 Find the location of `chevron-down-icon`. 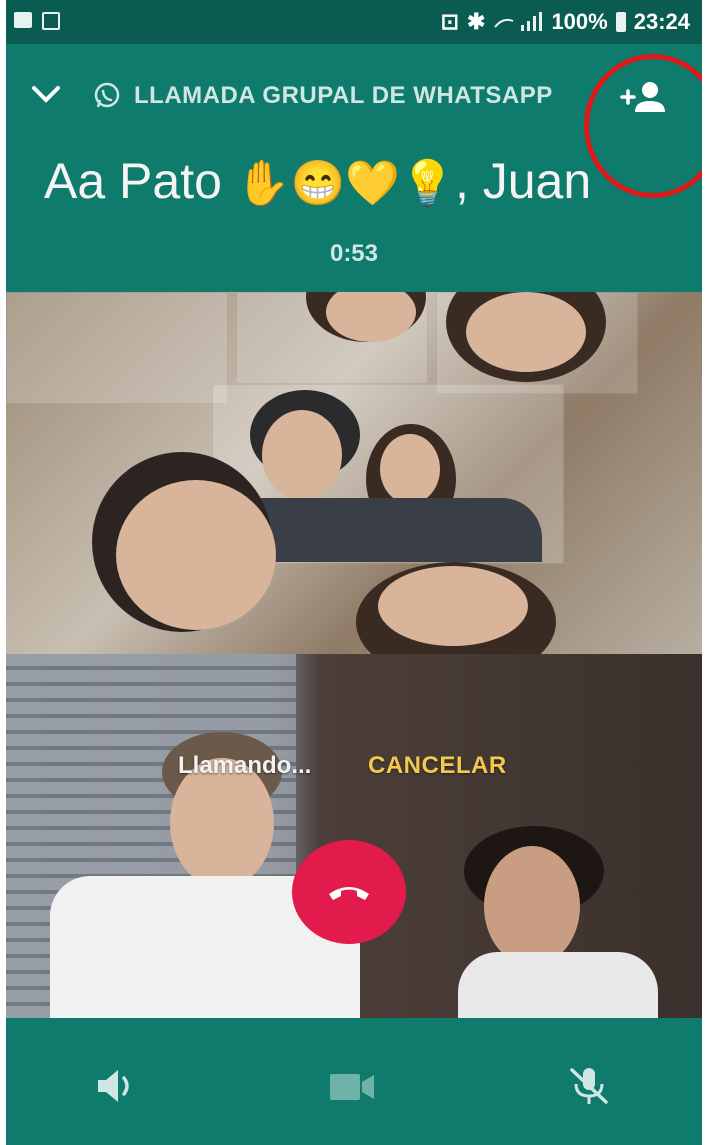

chevron-down-icon is located at coordinates (46, 94).